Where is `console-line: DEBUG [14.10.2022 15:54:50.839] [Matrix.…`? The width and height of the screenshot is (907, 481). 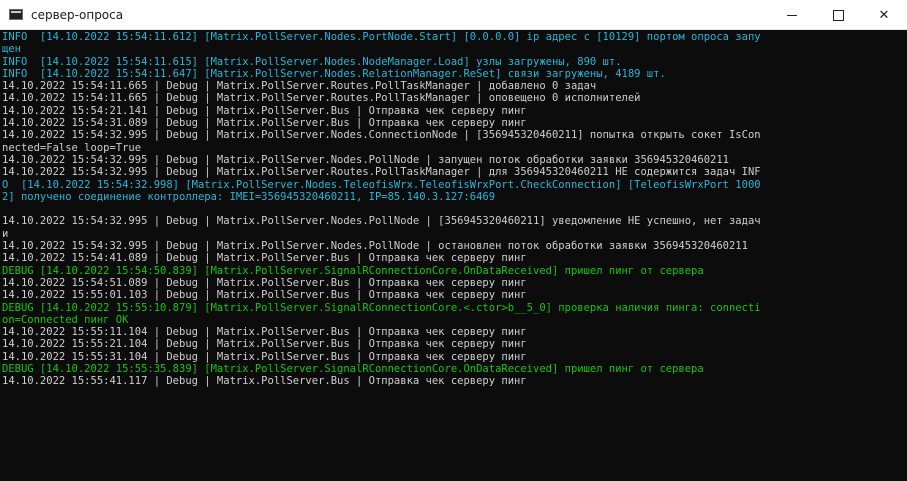
console-line: DEBUG [14.10.2022 15:54:50.839] [Matrix.… is located at coordinates (353, 270).